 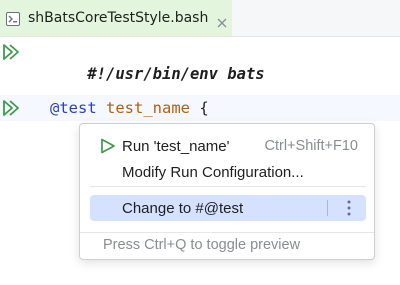 I want to click on menu-separator, so click(x=228, y=186).